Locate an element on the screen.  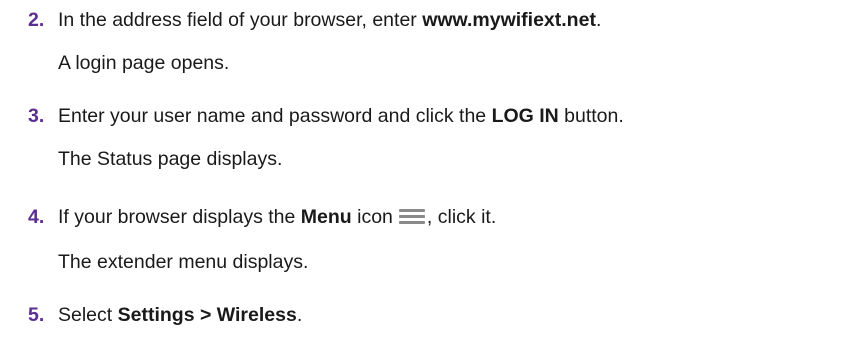
menu-icon is located at coordinates (411, 217).